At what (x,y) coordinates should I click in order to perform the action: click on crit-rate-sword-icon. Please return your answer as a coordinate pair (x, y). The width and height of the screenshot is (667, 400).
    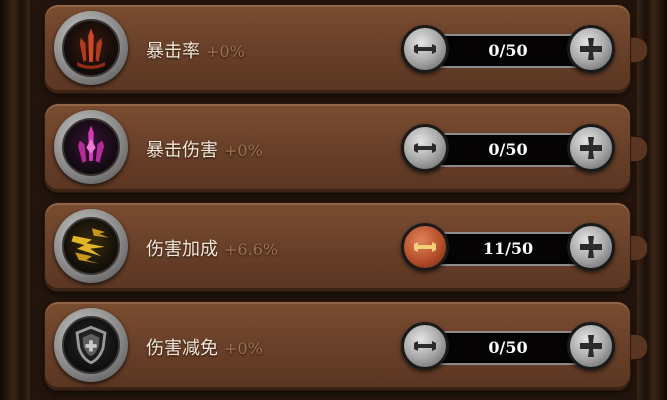
    Looking at the image, I should click on (91, 48).